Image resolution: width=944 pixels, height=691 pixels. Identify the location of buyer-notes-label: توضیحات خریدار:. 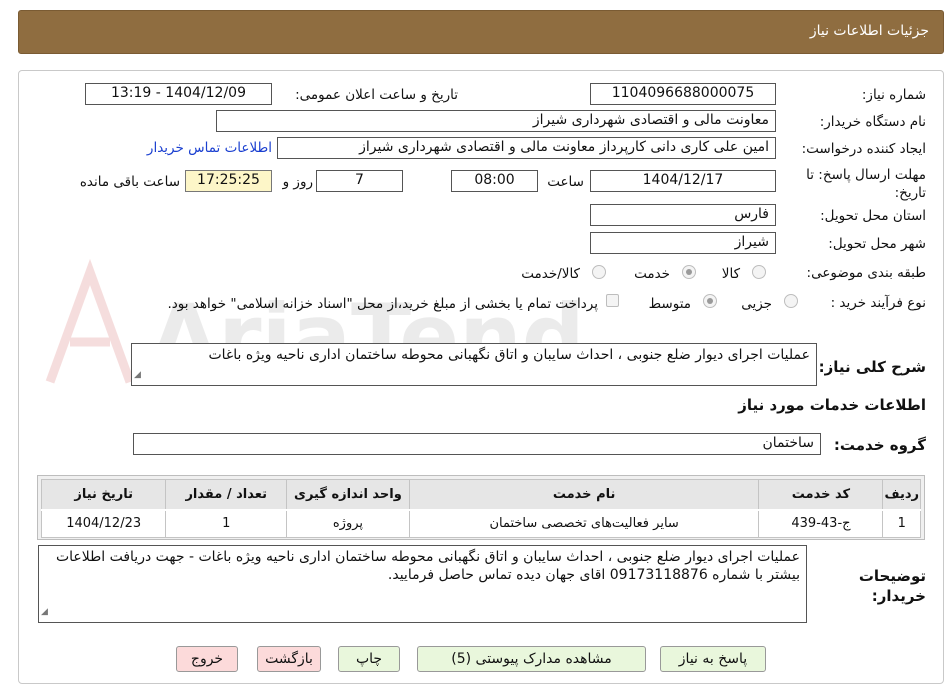
(892, 586).